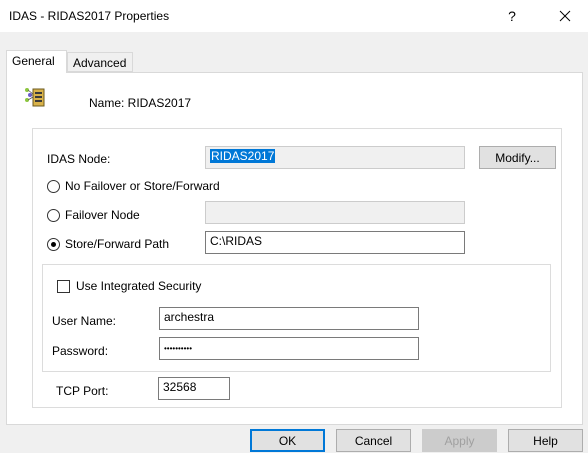 Image resolution: width=588 pixels, height=453 pixels. I want to click on no-failover-radio, so click(53, 186).